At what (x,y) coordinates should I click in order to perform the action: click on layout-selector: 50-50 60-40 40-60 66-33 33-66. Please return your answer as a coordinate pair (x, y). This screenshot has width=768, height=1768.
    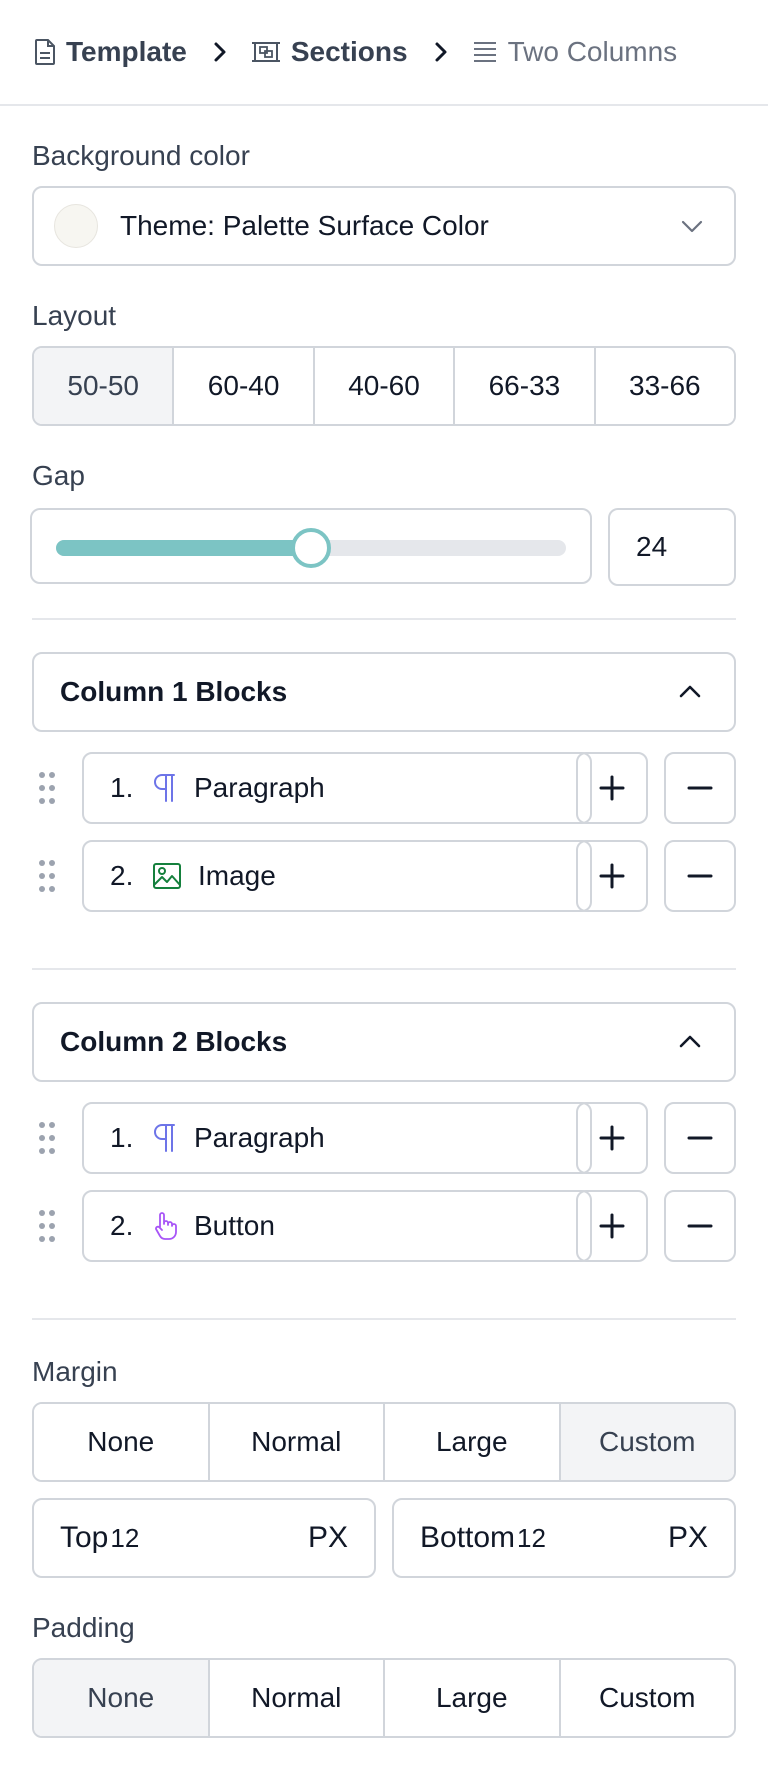
    Looking at the image, I should click on (384, 386).